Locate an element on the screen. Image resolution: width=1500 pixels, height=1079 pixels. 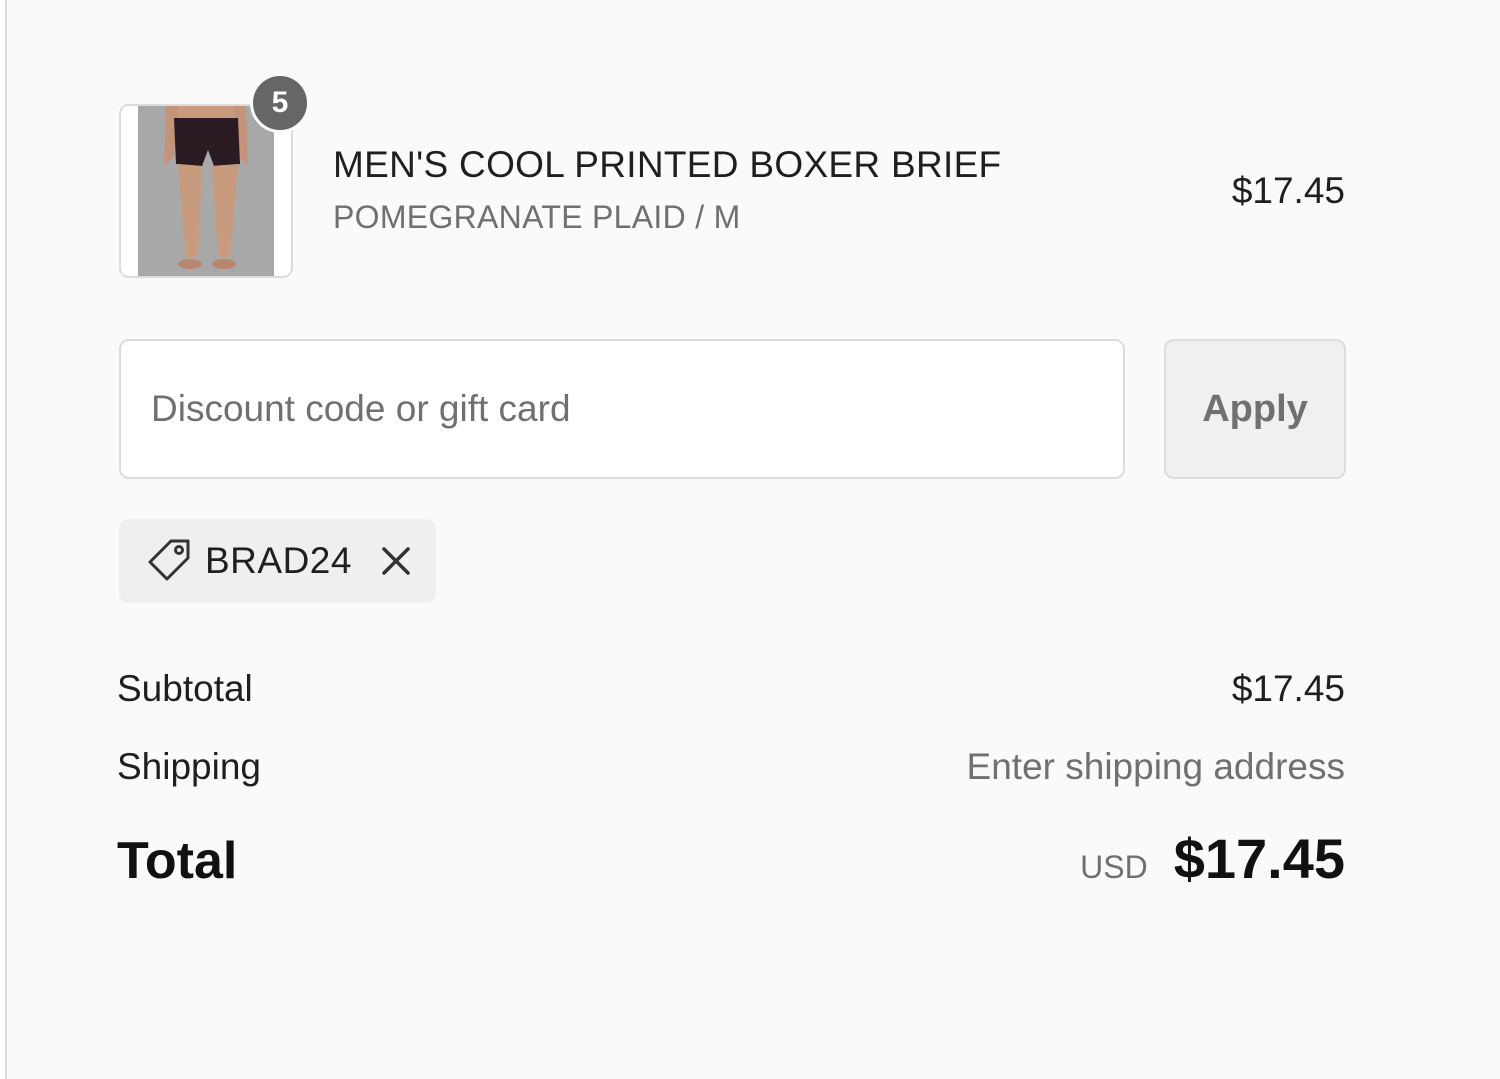
product-price: $17.45 is located at coordinates (1288, 190).